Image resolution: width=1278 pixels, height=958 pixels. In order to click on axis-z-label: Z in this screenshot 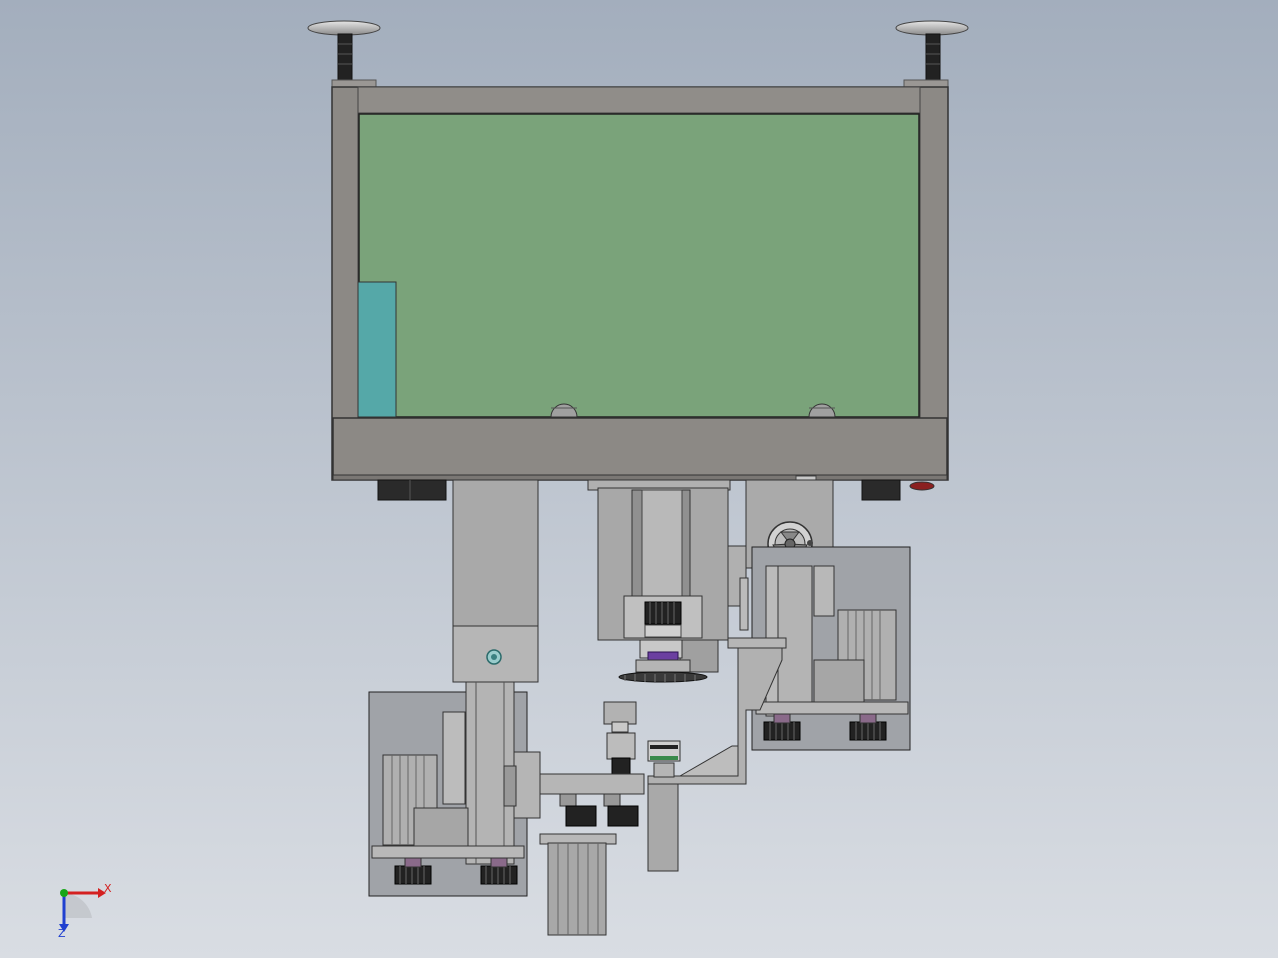, I will do `click(62, 933)`.